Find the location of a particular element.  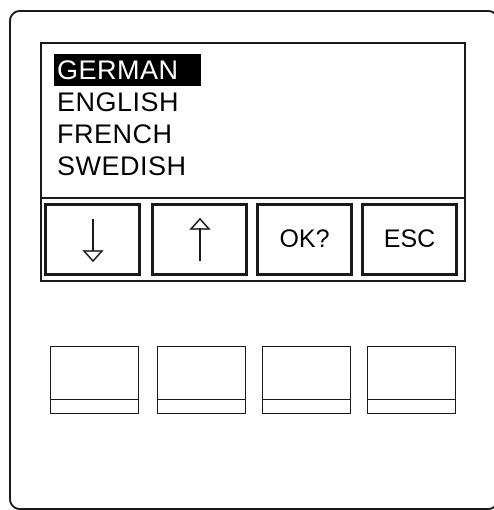

menu-item-label: GERMAN is located at coordinates (127, 70).